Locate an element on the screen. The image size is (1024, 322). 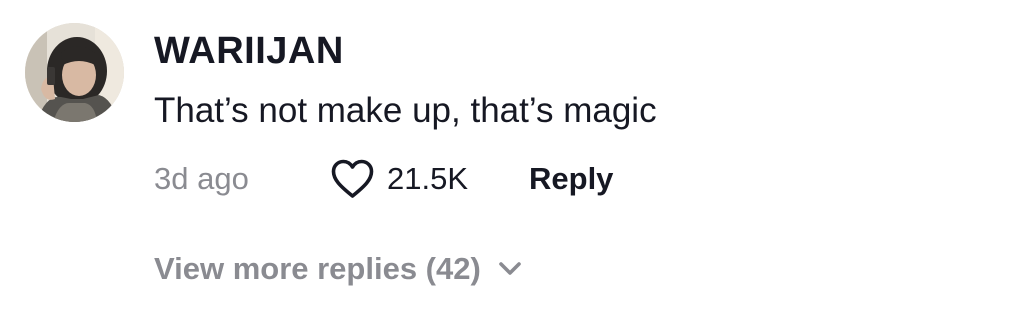
comment-timestamp: 3d ago is located at coordinates (201, 178).